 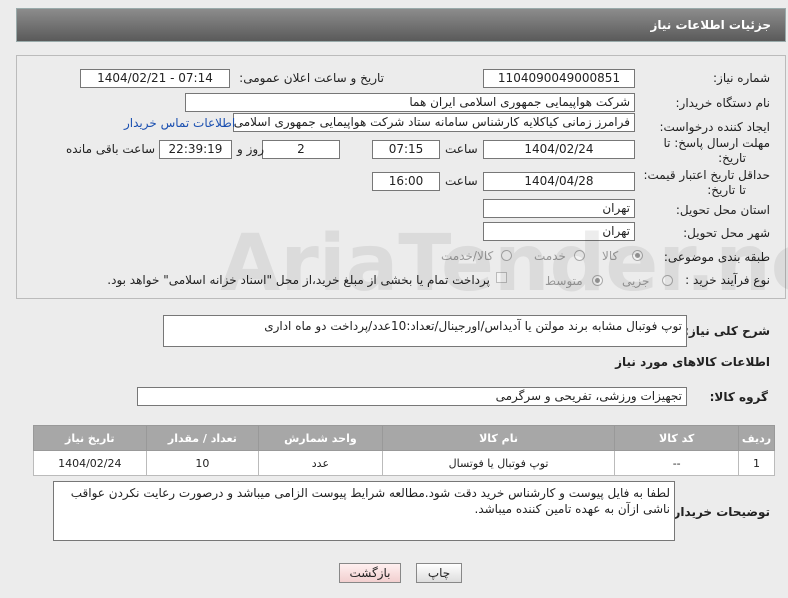 What do you see at coordinates (90, 463) in the screenshot?
I see `cell-date: 1404/02/24` at bounding box center [90, 463].